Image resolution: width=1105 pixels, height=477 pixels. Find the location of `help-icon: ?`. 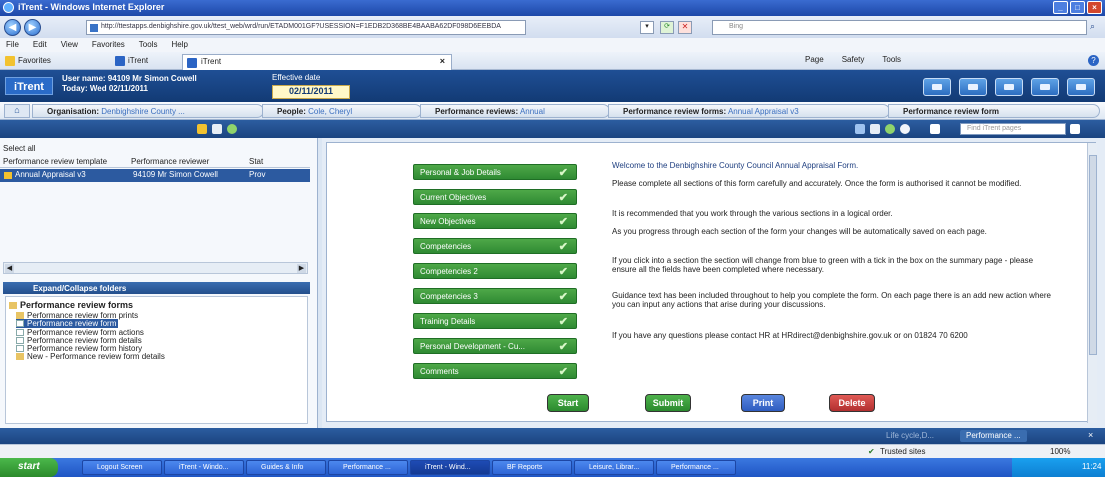

help-icon: ? is located at coordinates (1093, 60).